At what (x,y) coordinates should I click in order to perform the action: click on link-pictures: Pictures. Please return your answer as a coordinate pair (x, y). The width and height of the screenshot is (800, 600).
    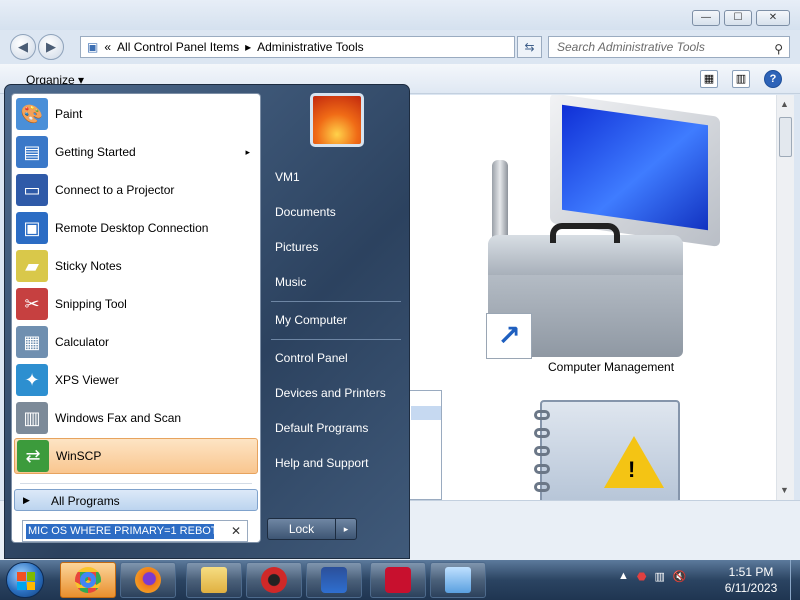
    Looking at the image, I should click on (296, 247).